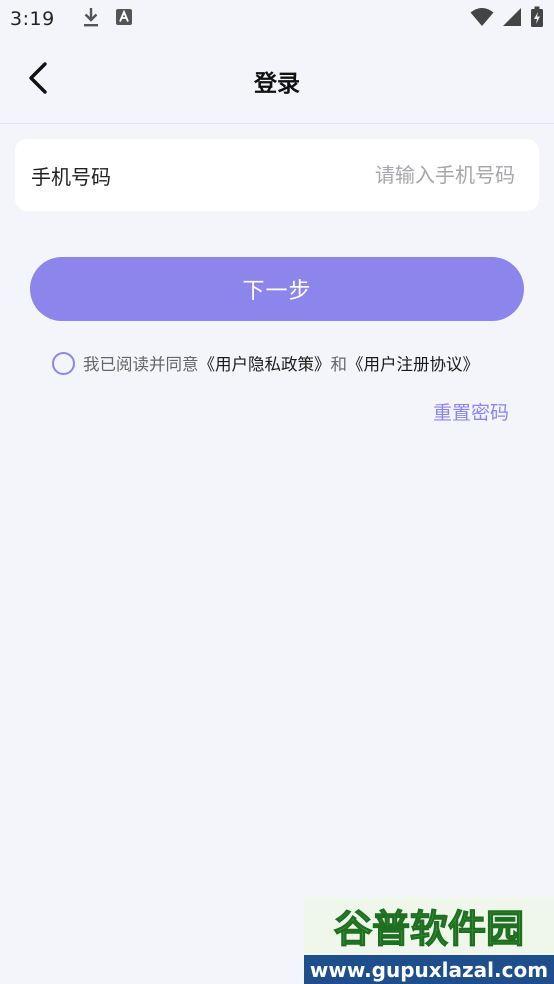 Image resolution: width=554 pixels, height=984 pixels. I want to click on app-header: 登录, so click(277, 81).